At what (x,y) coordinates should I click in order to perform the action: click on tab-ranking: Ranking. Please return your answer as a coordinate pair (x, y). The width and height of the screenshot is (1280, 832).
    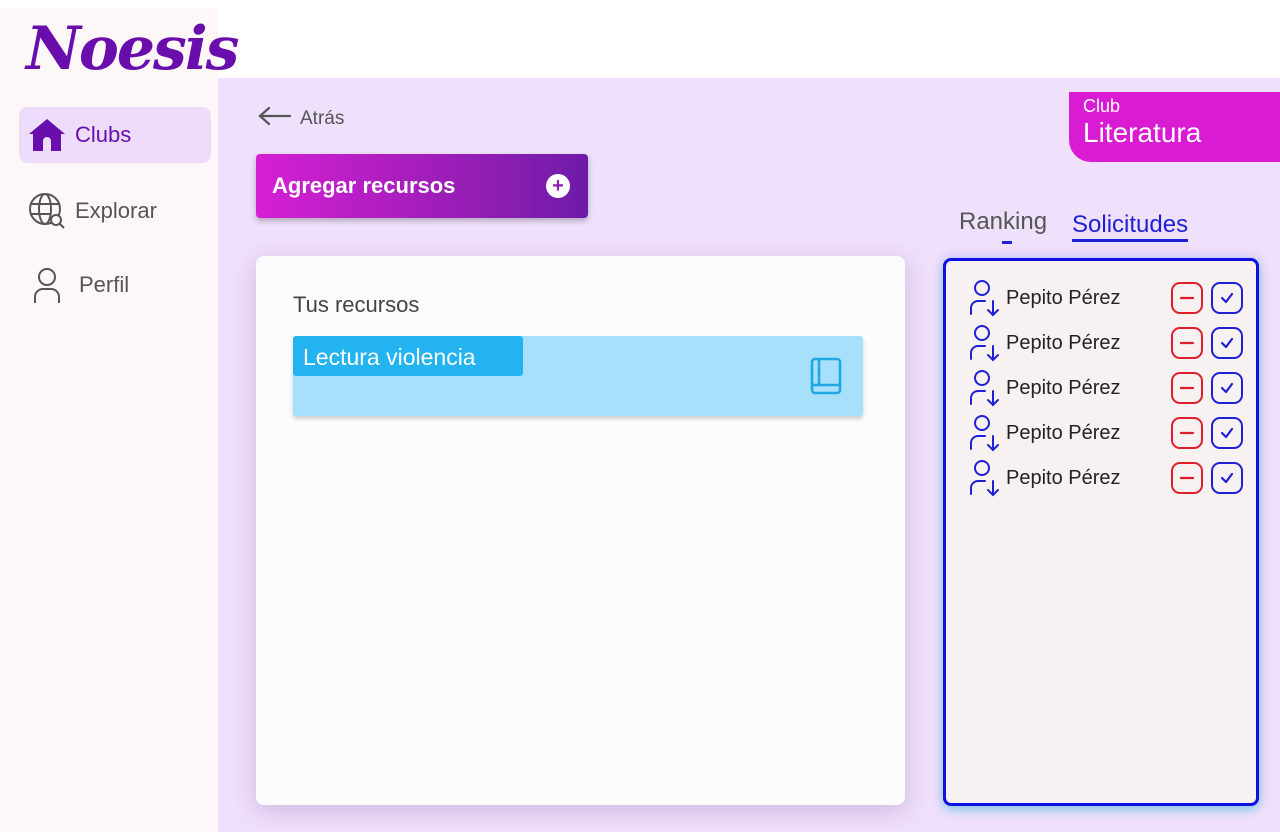
    Looking at the image, I should click on (1003, 226).